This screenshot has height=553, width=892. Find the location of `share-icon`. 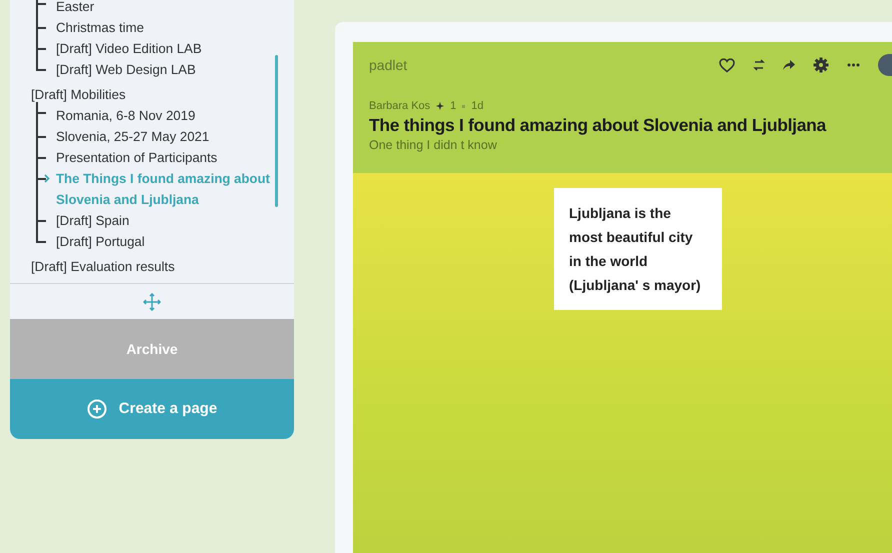

share-icon is located at coordinates (789, 65).